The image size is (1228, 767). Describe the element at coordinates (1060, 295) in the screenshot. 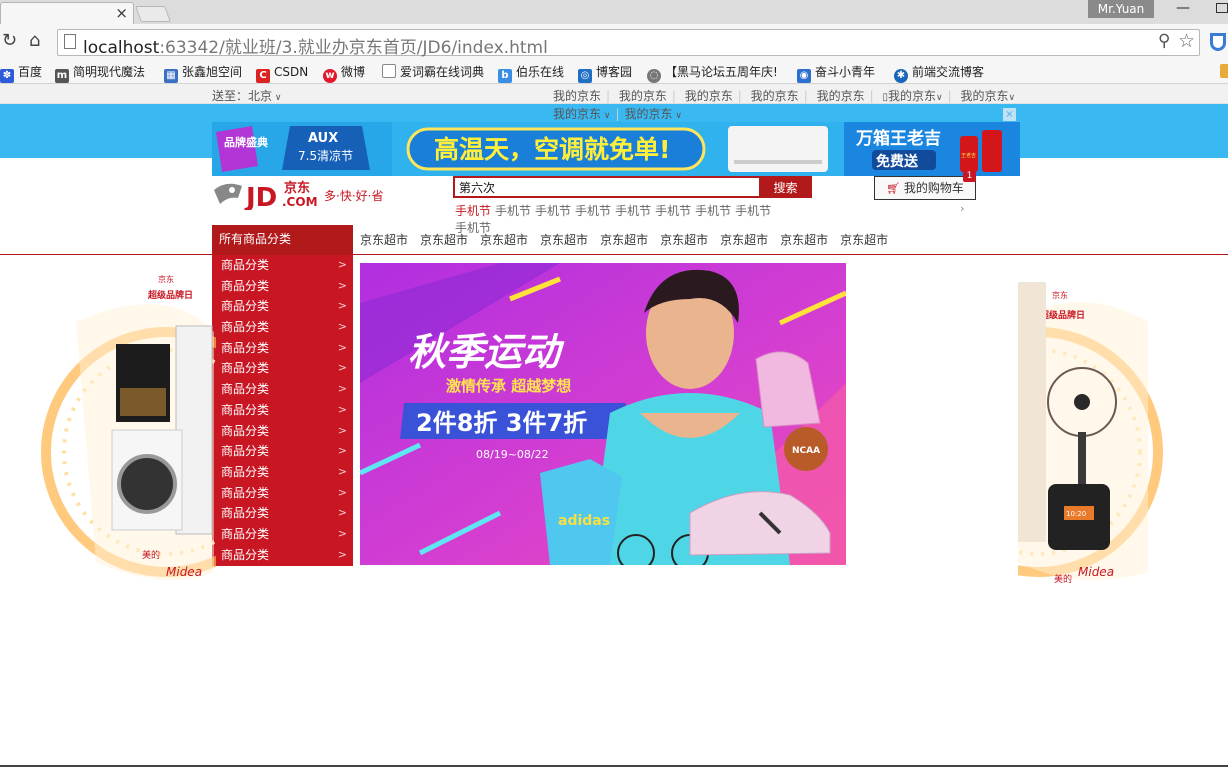

I see `side-badge: 京东` at that location.